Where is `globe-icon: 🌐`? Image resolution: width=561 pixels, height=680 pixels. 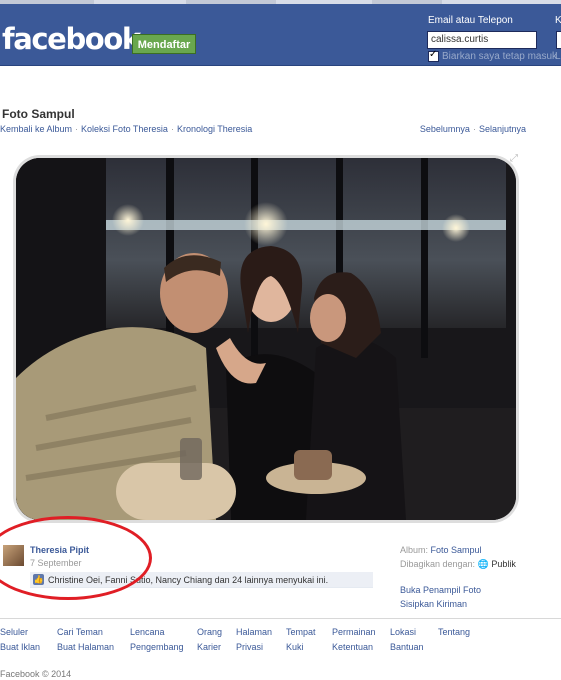
globe-icon: 🌐 is located at coordinates (483, 564).